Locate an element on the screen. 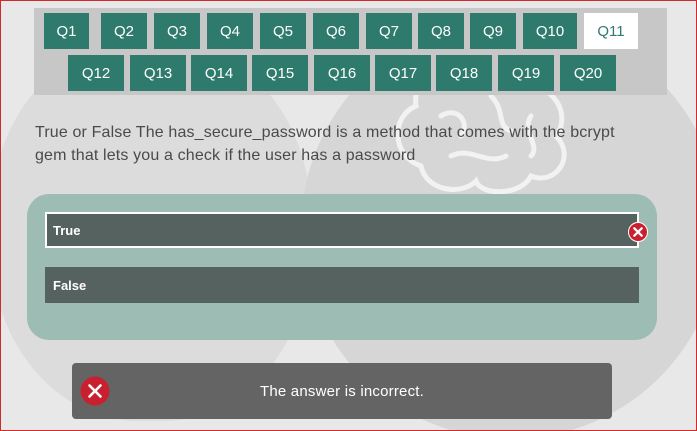  q17-button: Q17 is located at coordinates (403, 73).